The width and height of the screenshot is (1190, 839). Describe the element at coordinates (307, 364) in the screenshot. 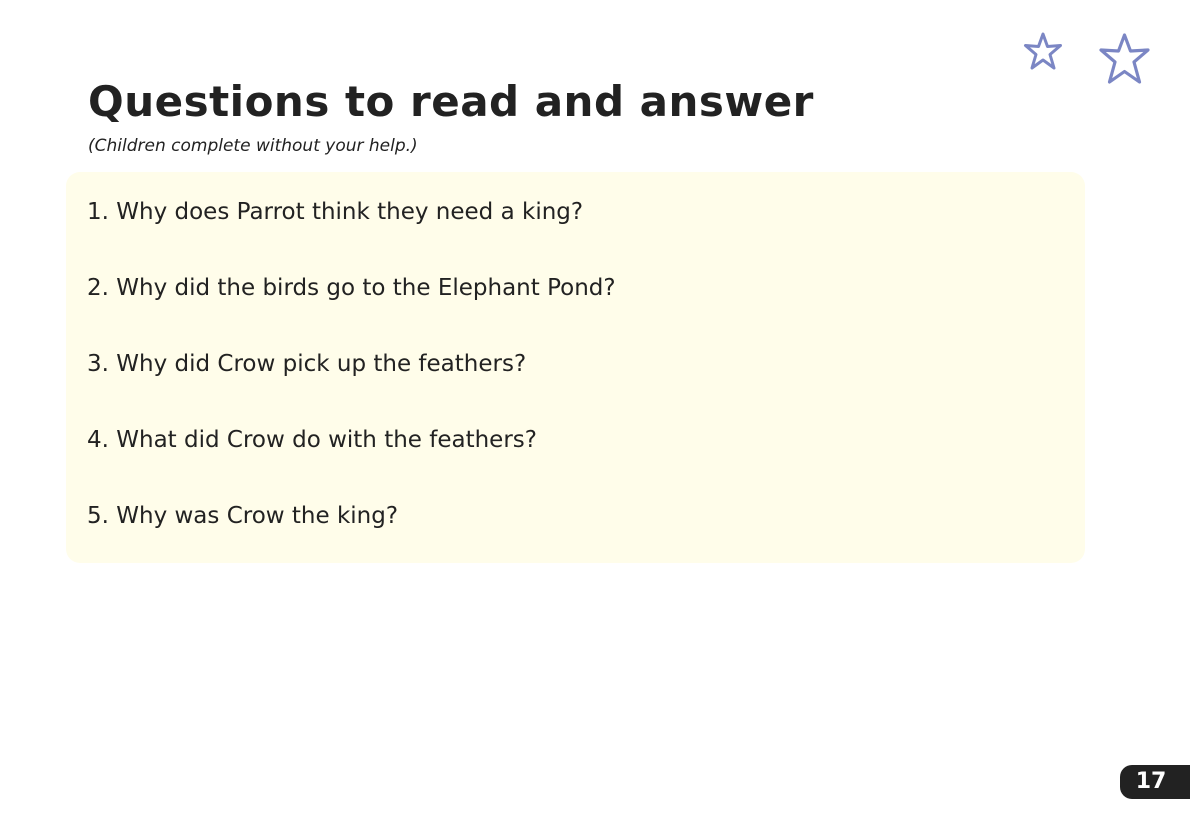

I see `question-3: 3. Why did Crow pick up the feathers?` at that location.